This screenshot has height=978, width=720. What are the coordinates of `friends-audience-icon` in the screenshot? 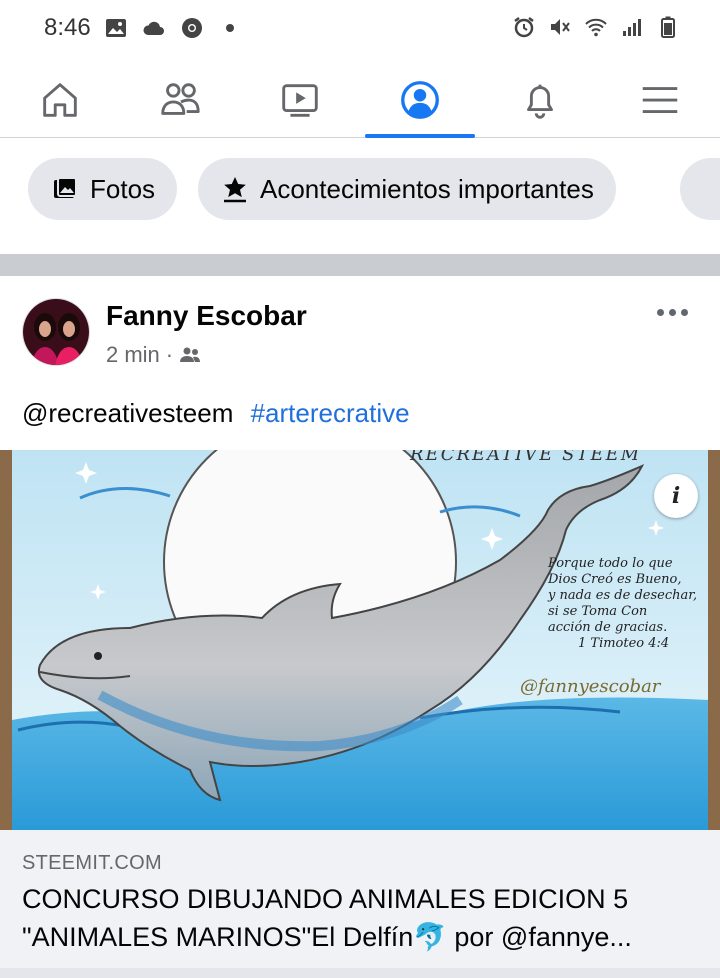 It's located at (190, 355).